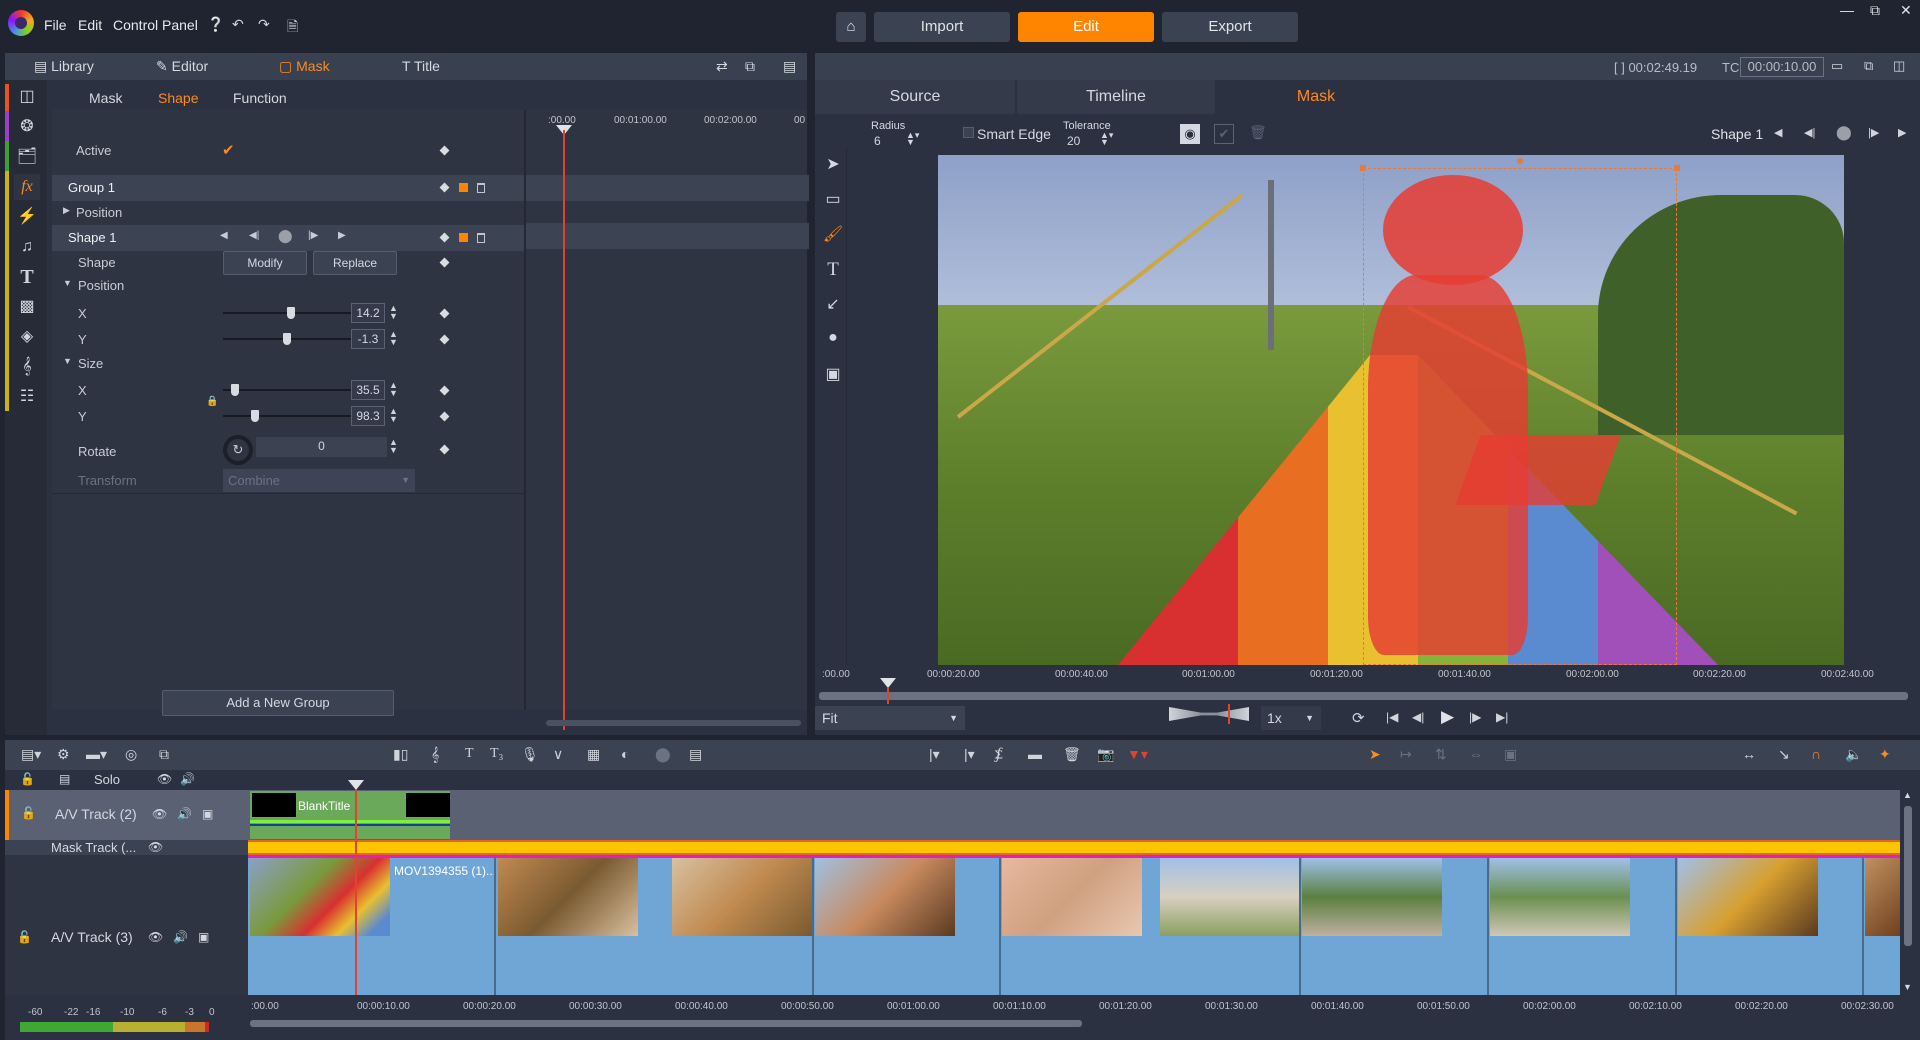 The height and width of the screenshot is (1040, 1920). What do you see at coordinates (27, 217) in the screenshot?
I see `transition-icon: ⚡` at bounding box center [27, 217].